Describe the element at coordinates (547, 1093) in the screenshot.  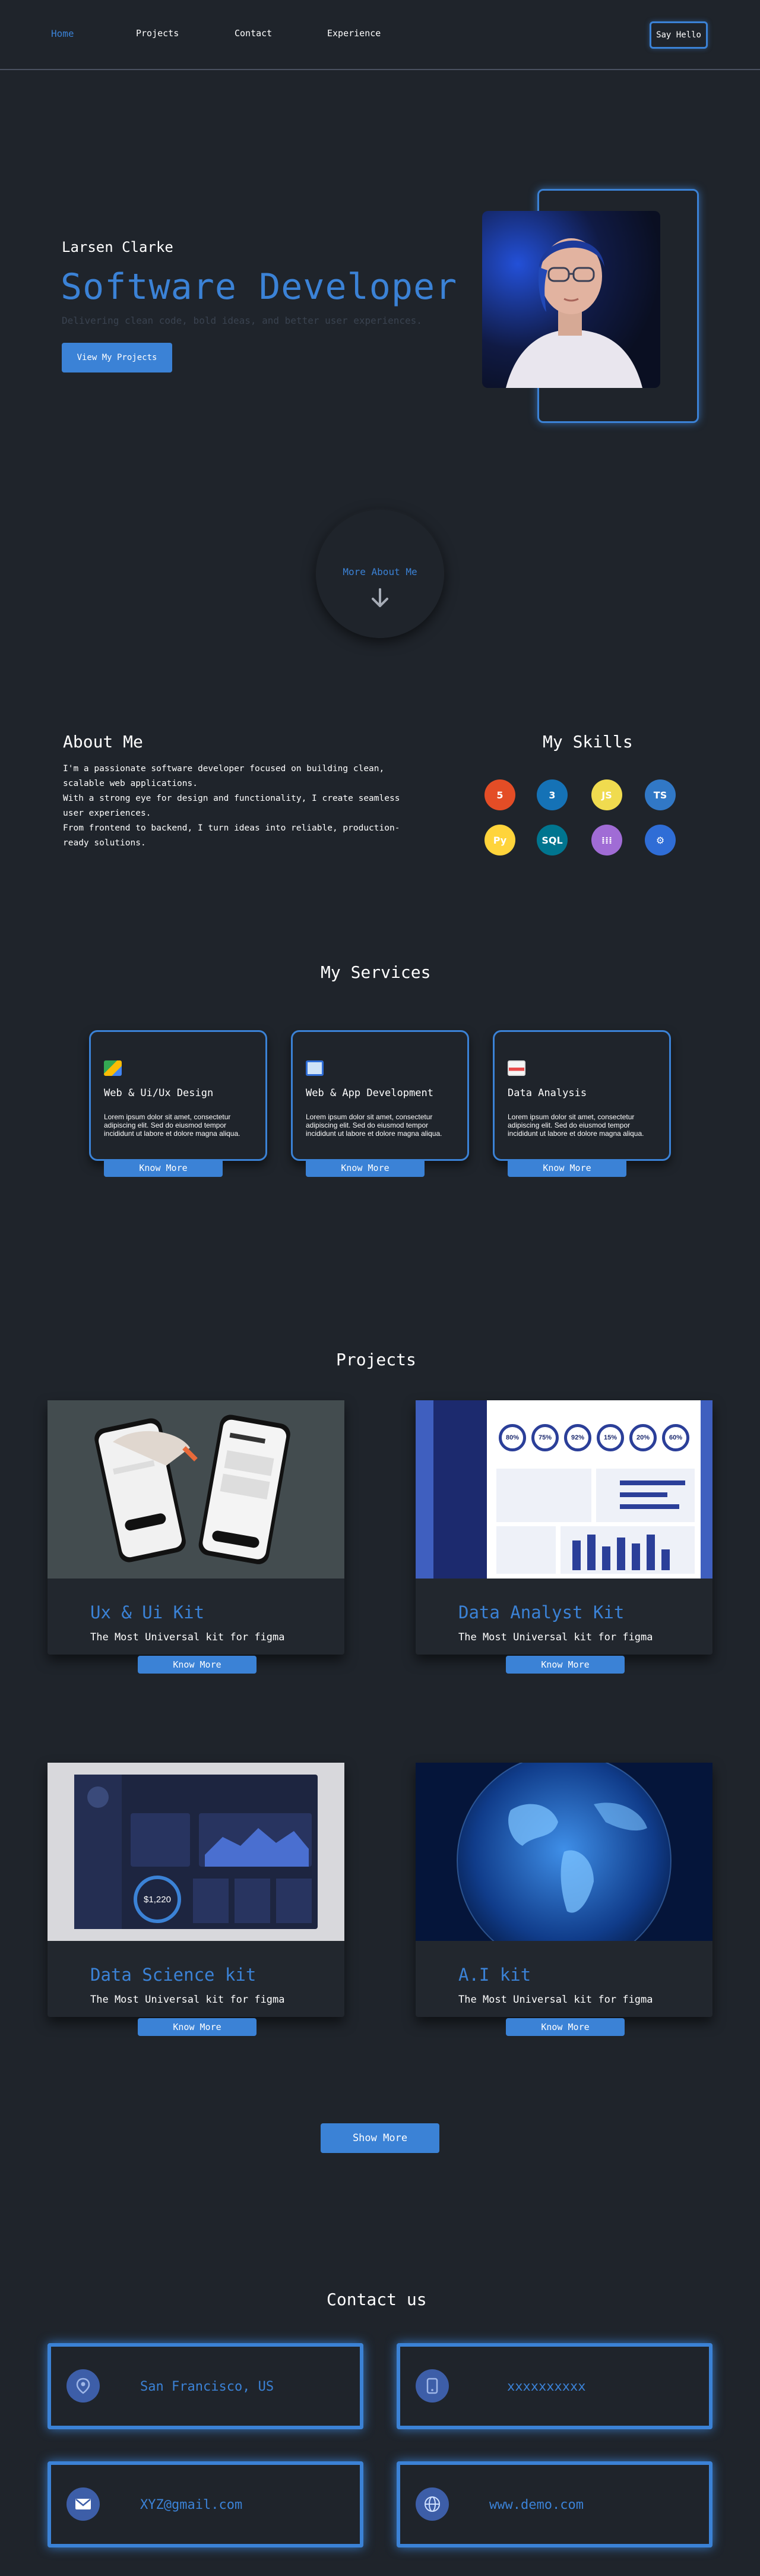
I see `service-title: Data Analysis` at that location.